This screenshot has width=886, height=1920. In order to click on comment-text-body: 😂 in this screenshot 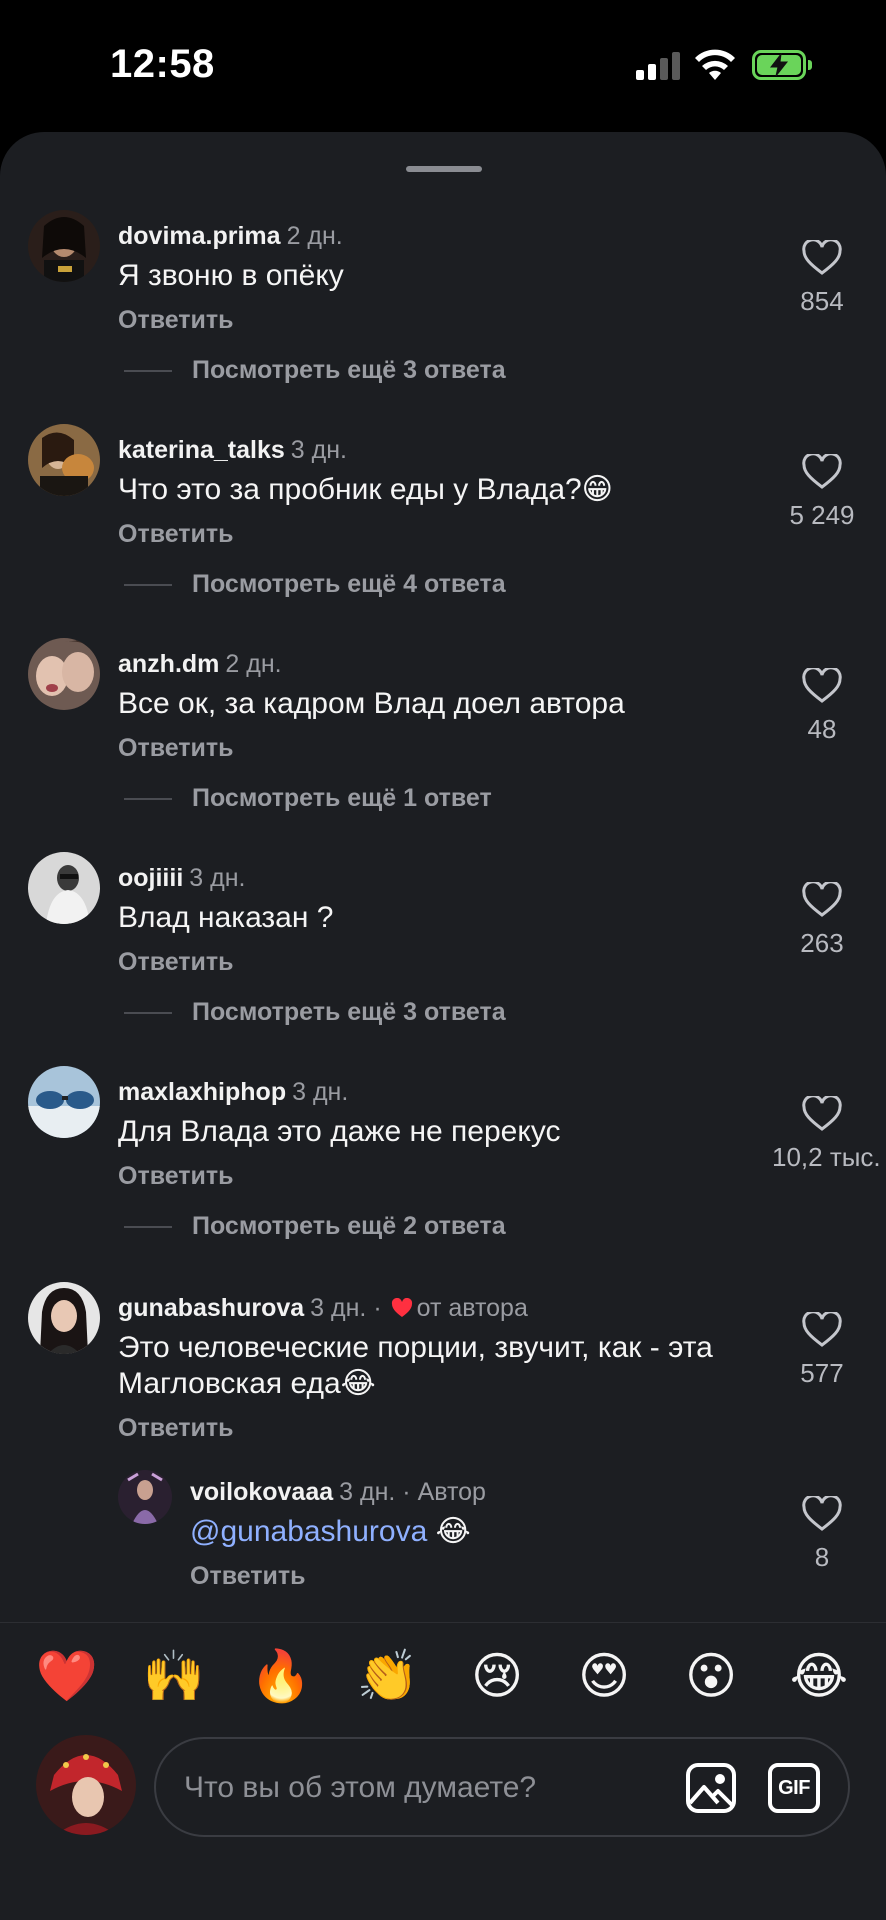, I will do `click(449, 1531)`.